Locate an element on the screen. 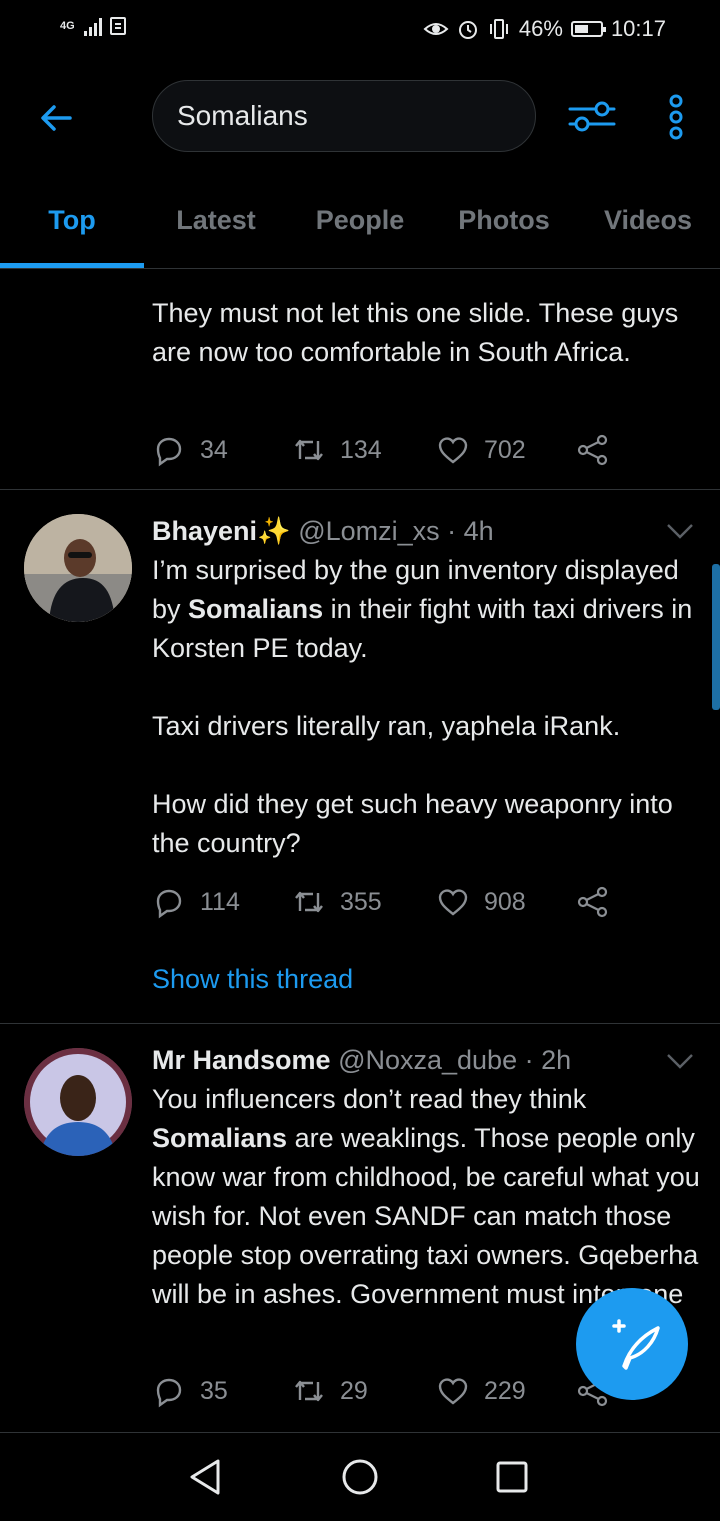 The image size is (720, 1521). more-options-icon is located at coordinates (676, 117).